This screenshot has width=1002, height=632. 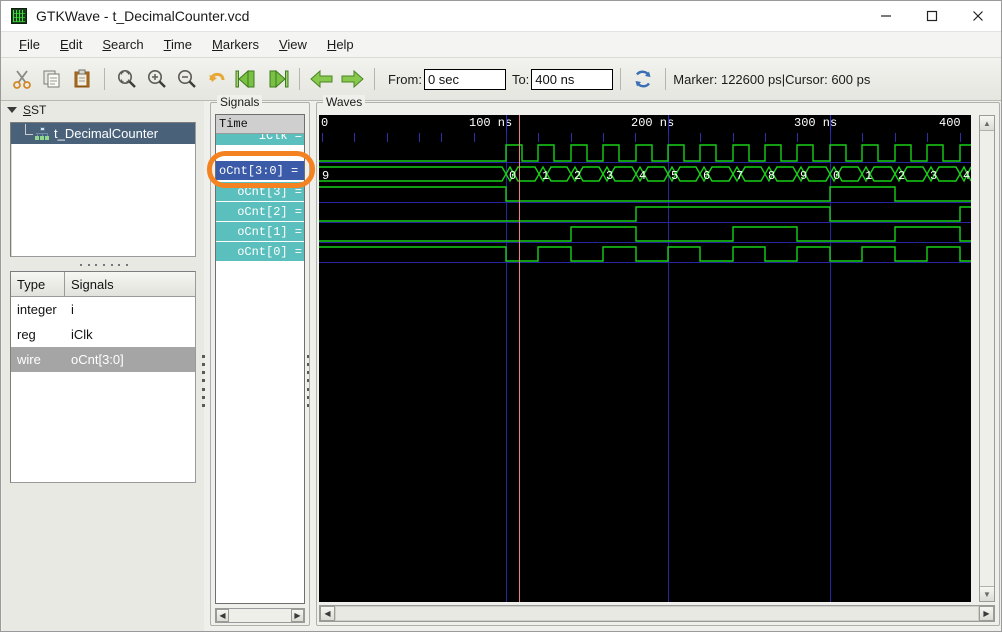 What do you see at coordinates (501, 45) in the screenshot?
I see `menu-bar: File Edit Search Time Markers View Help` at bounding box center [501, 45].